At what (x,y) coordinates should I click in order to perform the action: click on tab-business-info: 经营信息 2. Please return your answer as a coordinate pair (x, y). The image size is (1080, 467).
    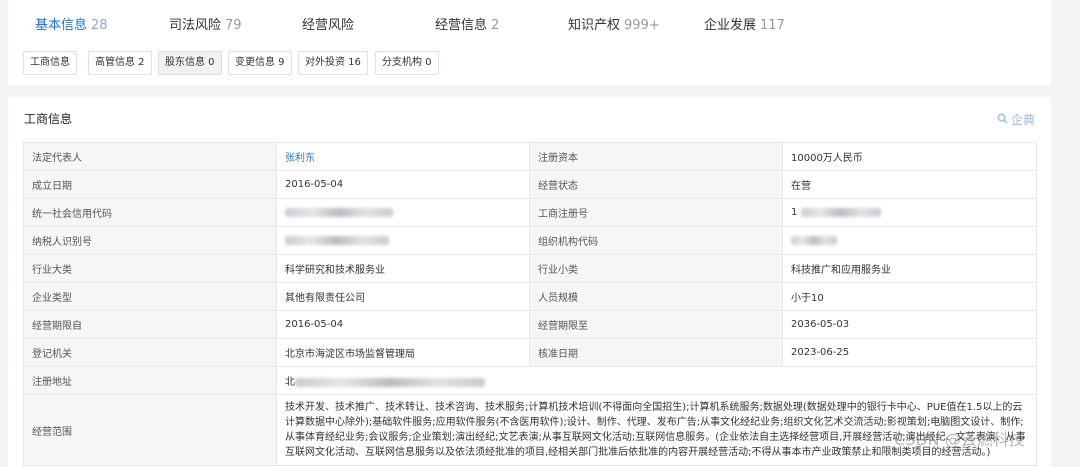
    Looking at the image, I should click on (467, 23).